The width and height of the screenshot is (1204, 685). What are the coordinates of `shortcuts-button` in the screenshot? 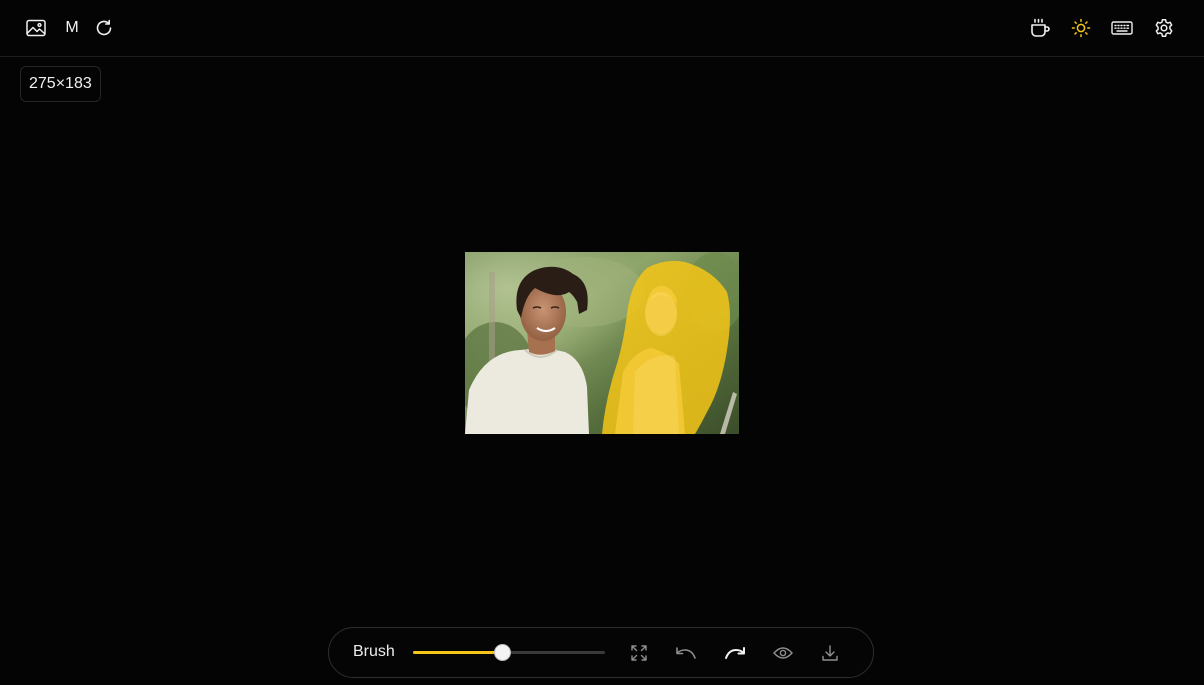 It's located at (1122, 28).